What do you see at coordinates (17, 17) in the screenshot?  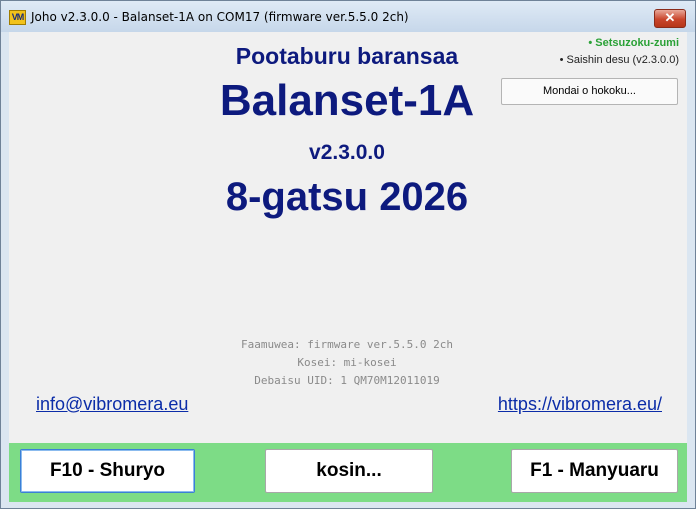 I see `app-icon: VM` at bounding box center [17, 17].